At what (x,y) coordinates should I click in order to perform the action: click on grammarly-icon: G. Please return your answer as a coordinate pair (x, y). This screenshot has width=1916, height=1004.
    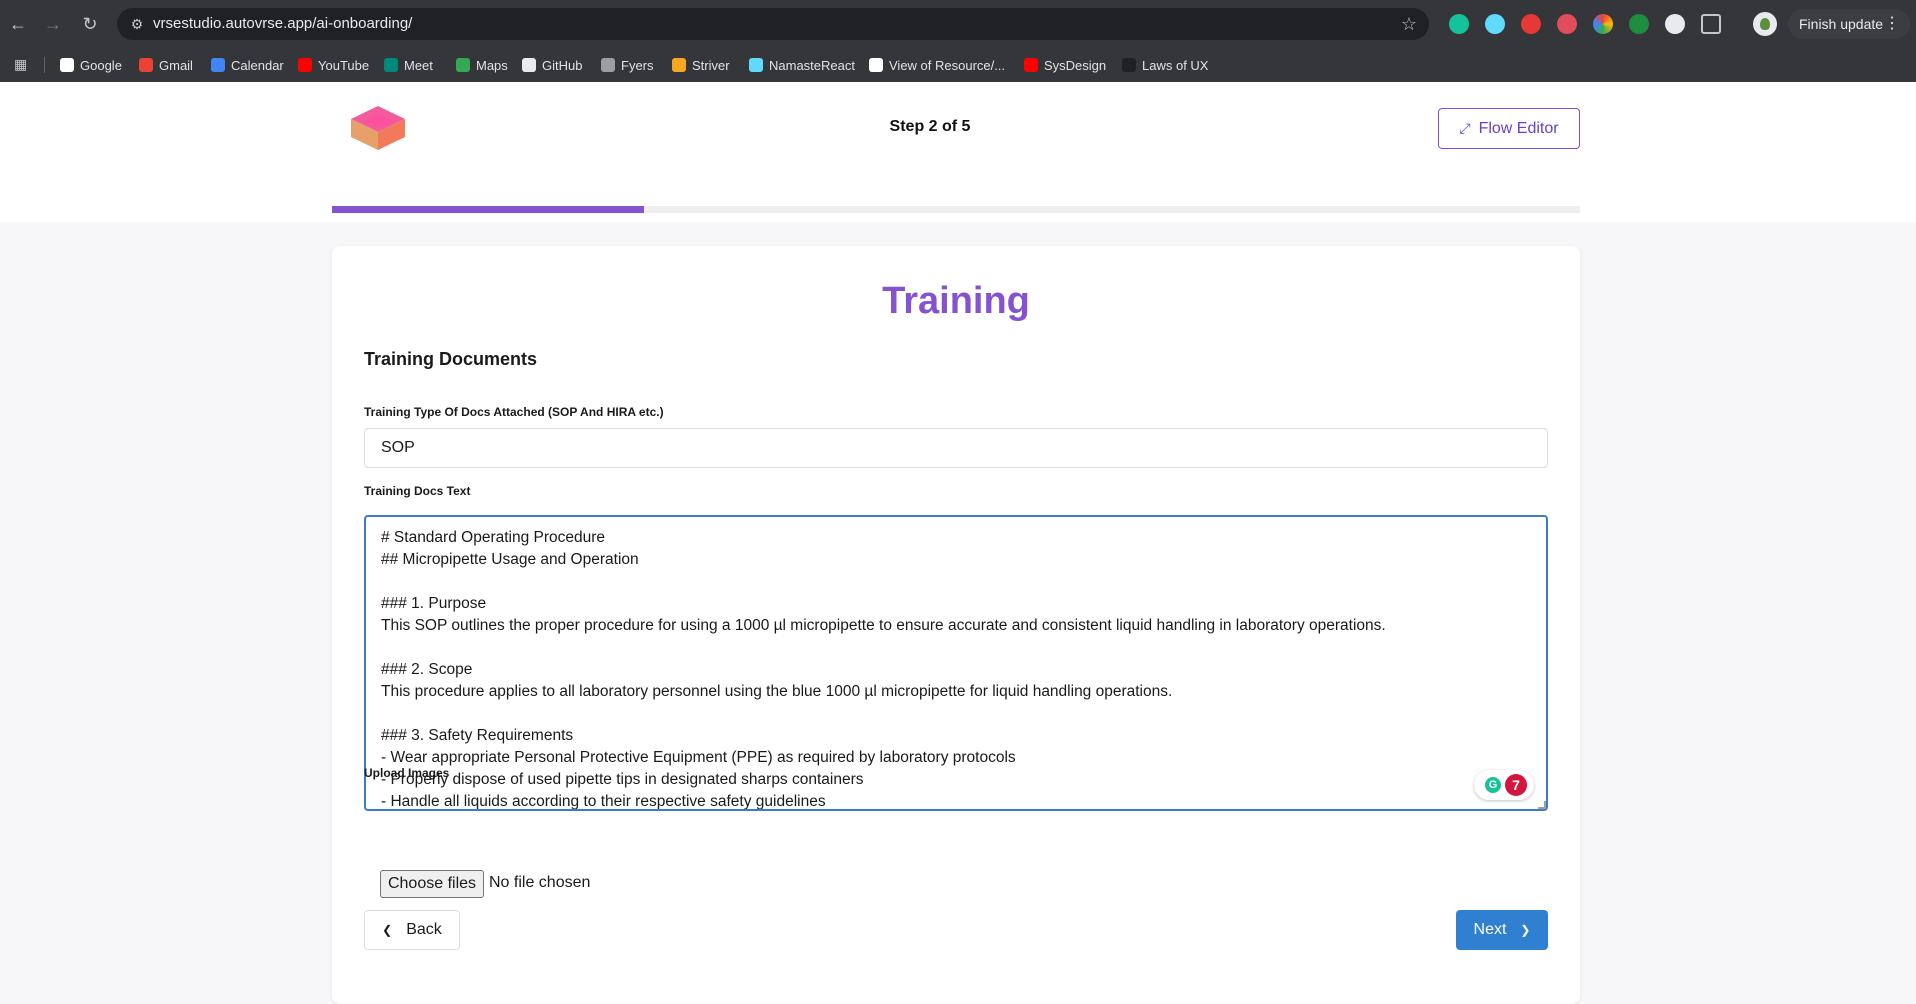
    Looking at the image, I should click on (1493, 785).